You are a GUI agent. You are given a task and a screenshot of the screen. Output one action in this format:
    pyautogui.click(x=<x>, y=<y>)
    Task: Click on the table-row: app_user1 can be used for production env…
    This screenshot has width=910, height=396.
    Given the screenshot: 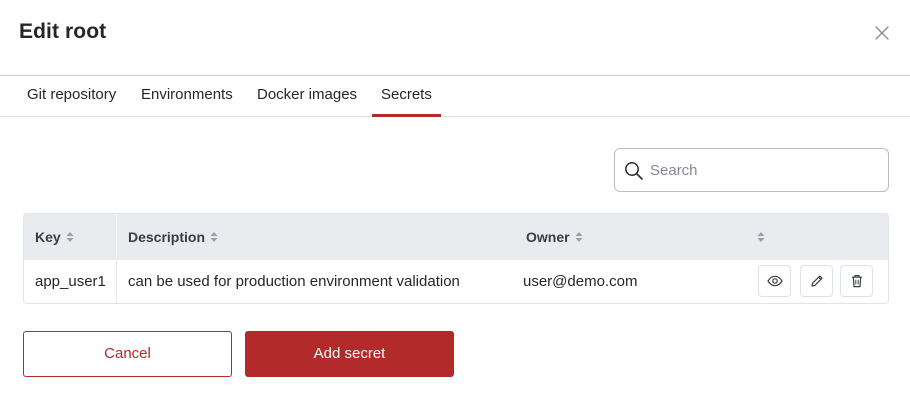 What is the action you would take?
    pyautogui.click(x=456, y=281)
    